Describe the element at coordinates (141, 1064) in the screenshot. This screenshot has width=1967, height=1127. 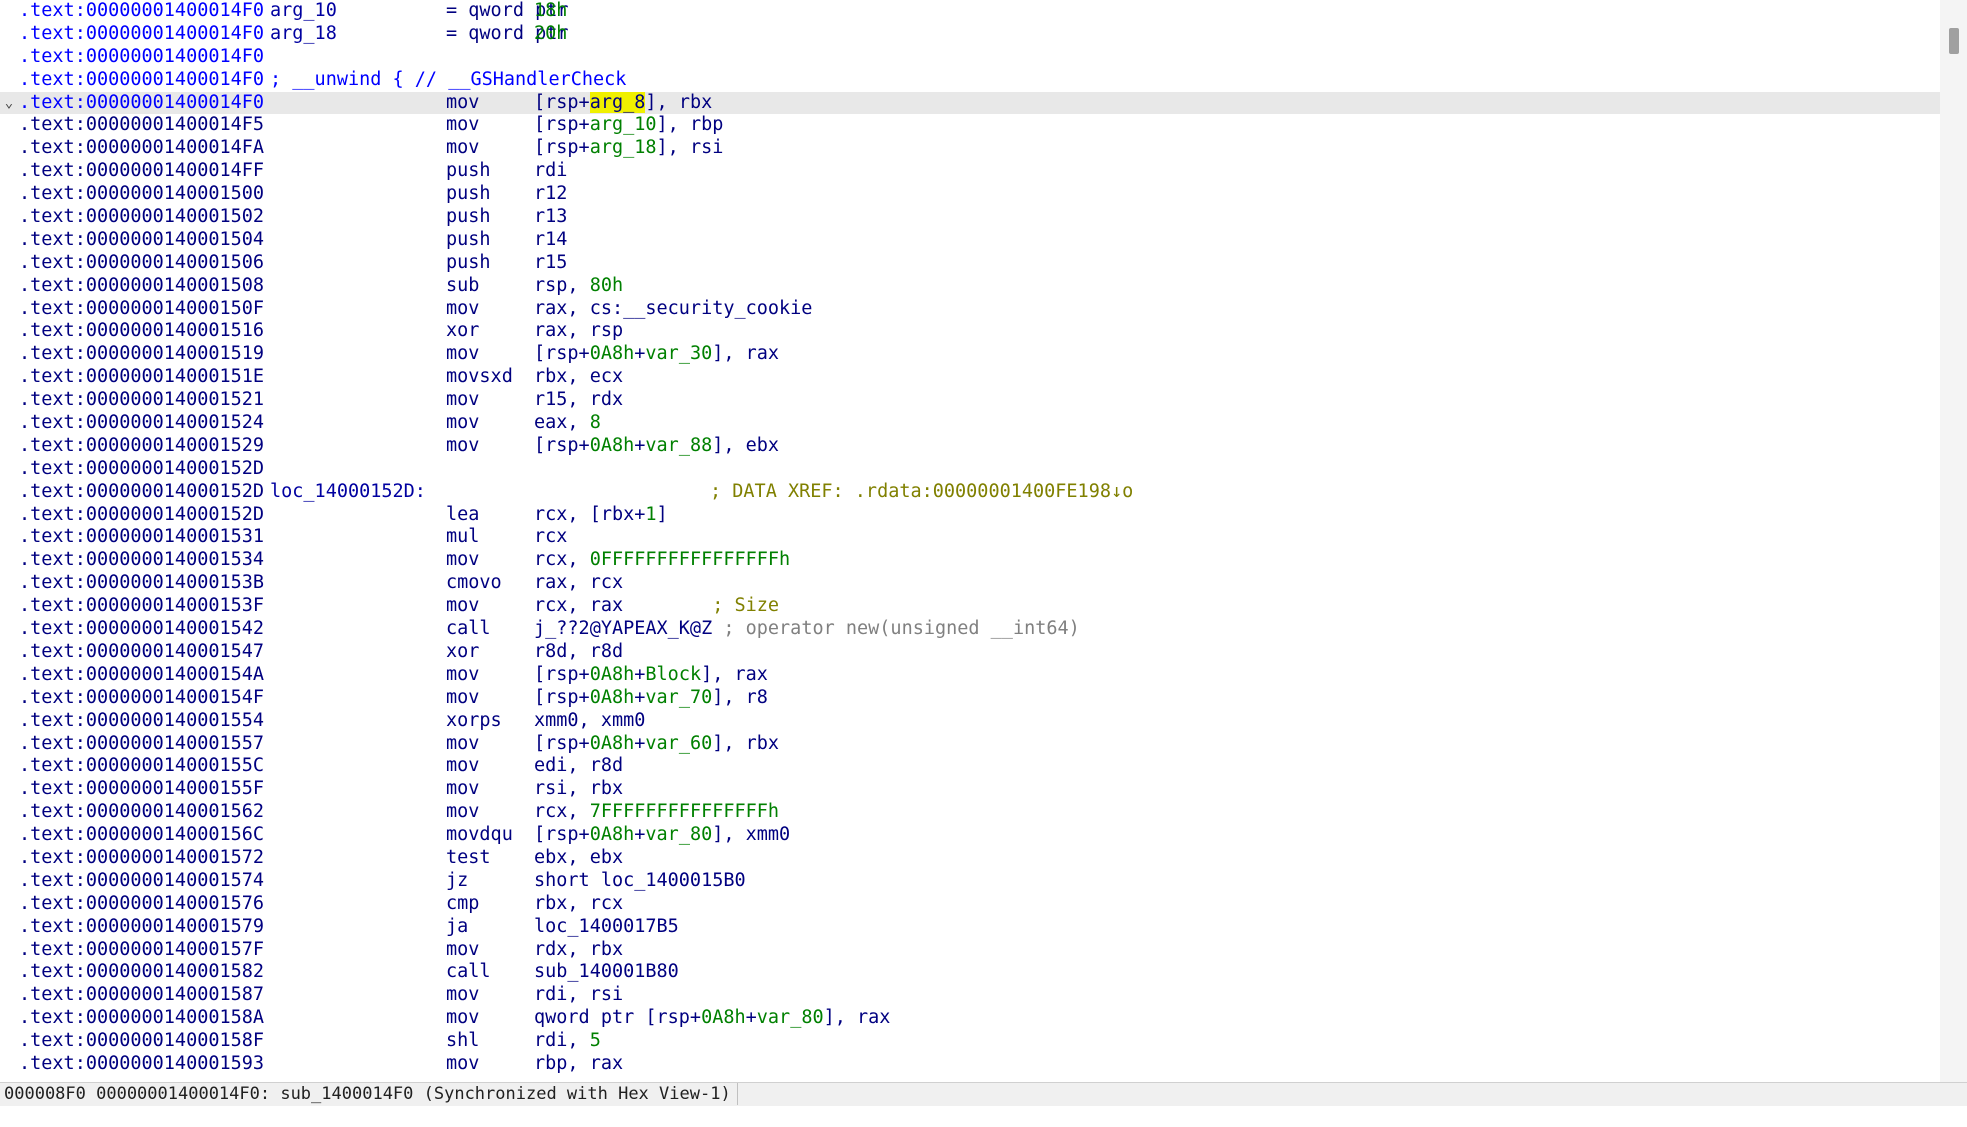
I see `line-address: .text:0000000140001593` at that location.